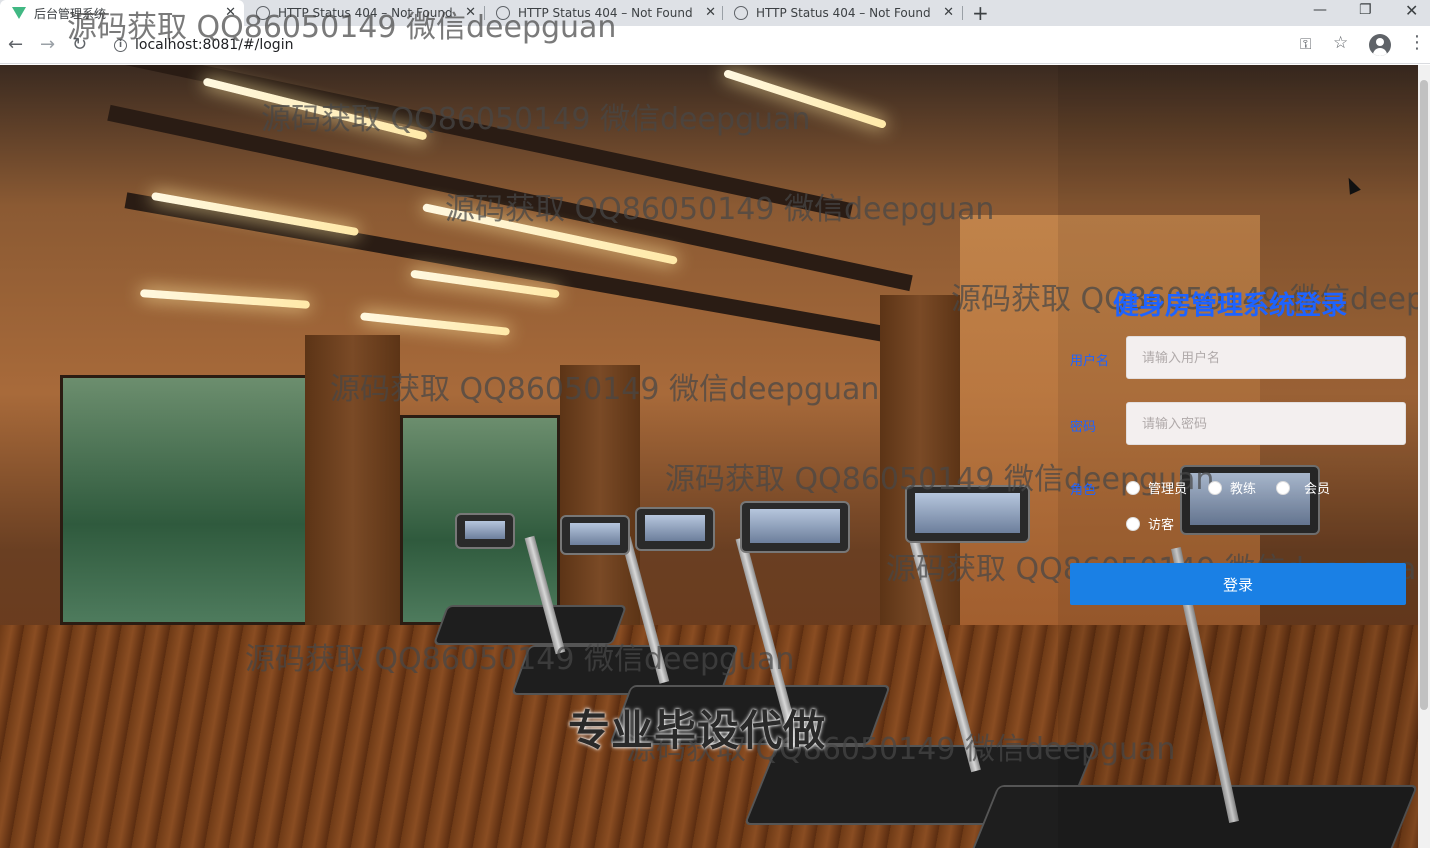  I want to click on login-title: 健身房管理系统登录, so click(1230, 306).